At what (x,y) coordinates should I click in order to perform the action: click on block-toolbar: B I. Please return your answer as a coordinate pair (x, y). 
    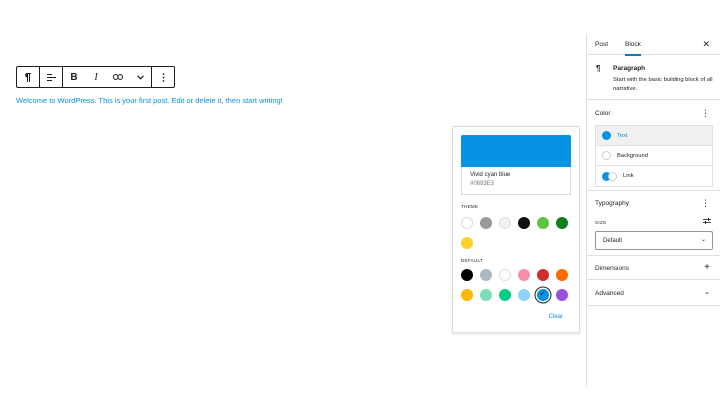
    Looking at the image, I should click on (95, 77).